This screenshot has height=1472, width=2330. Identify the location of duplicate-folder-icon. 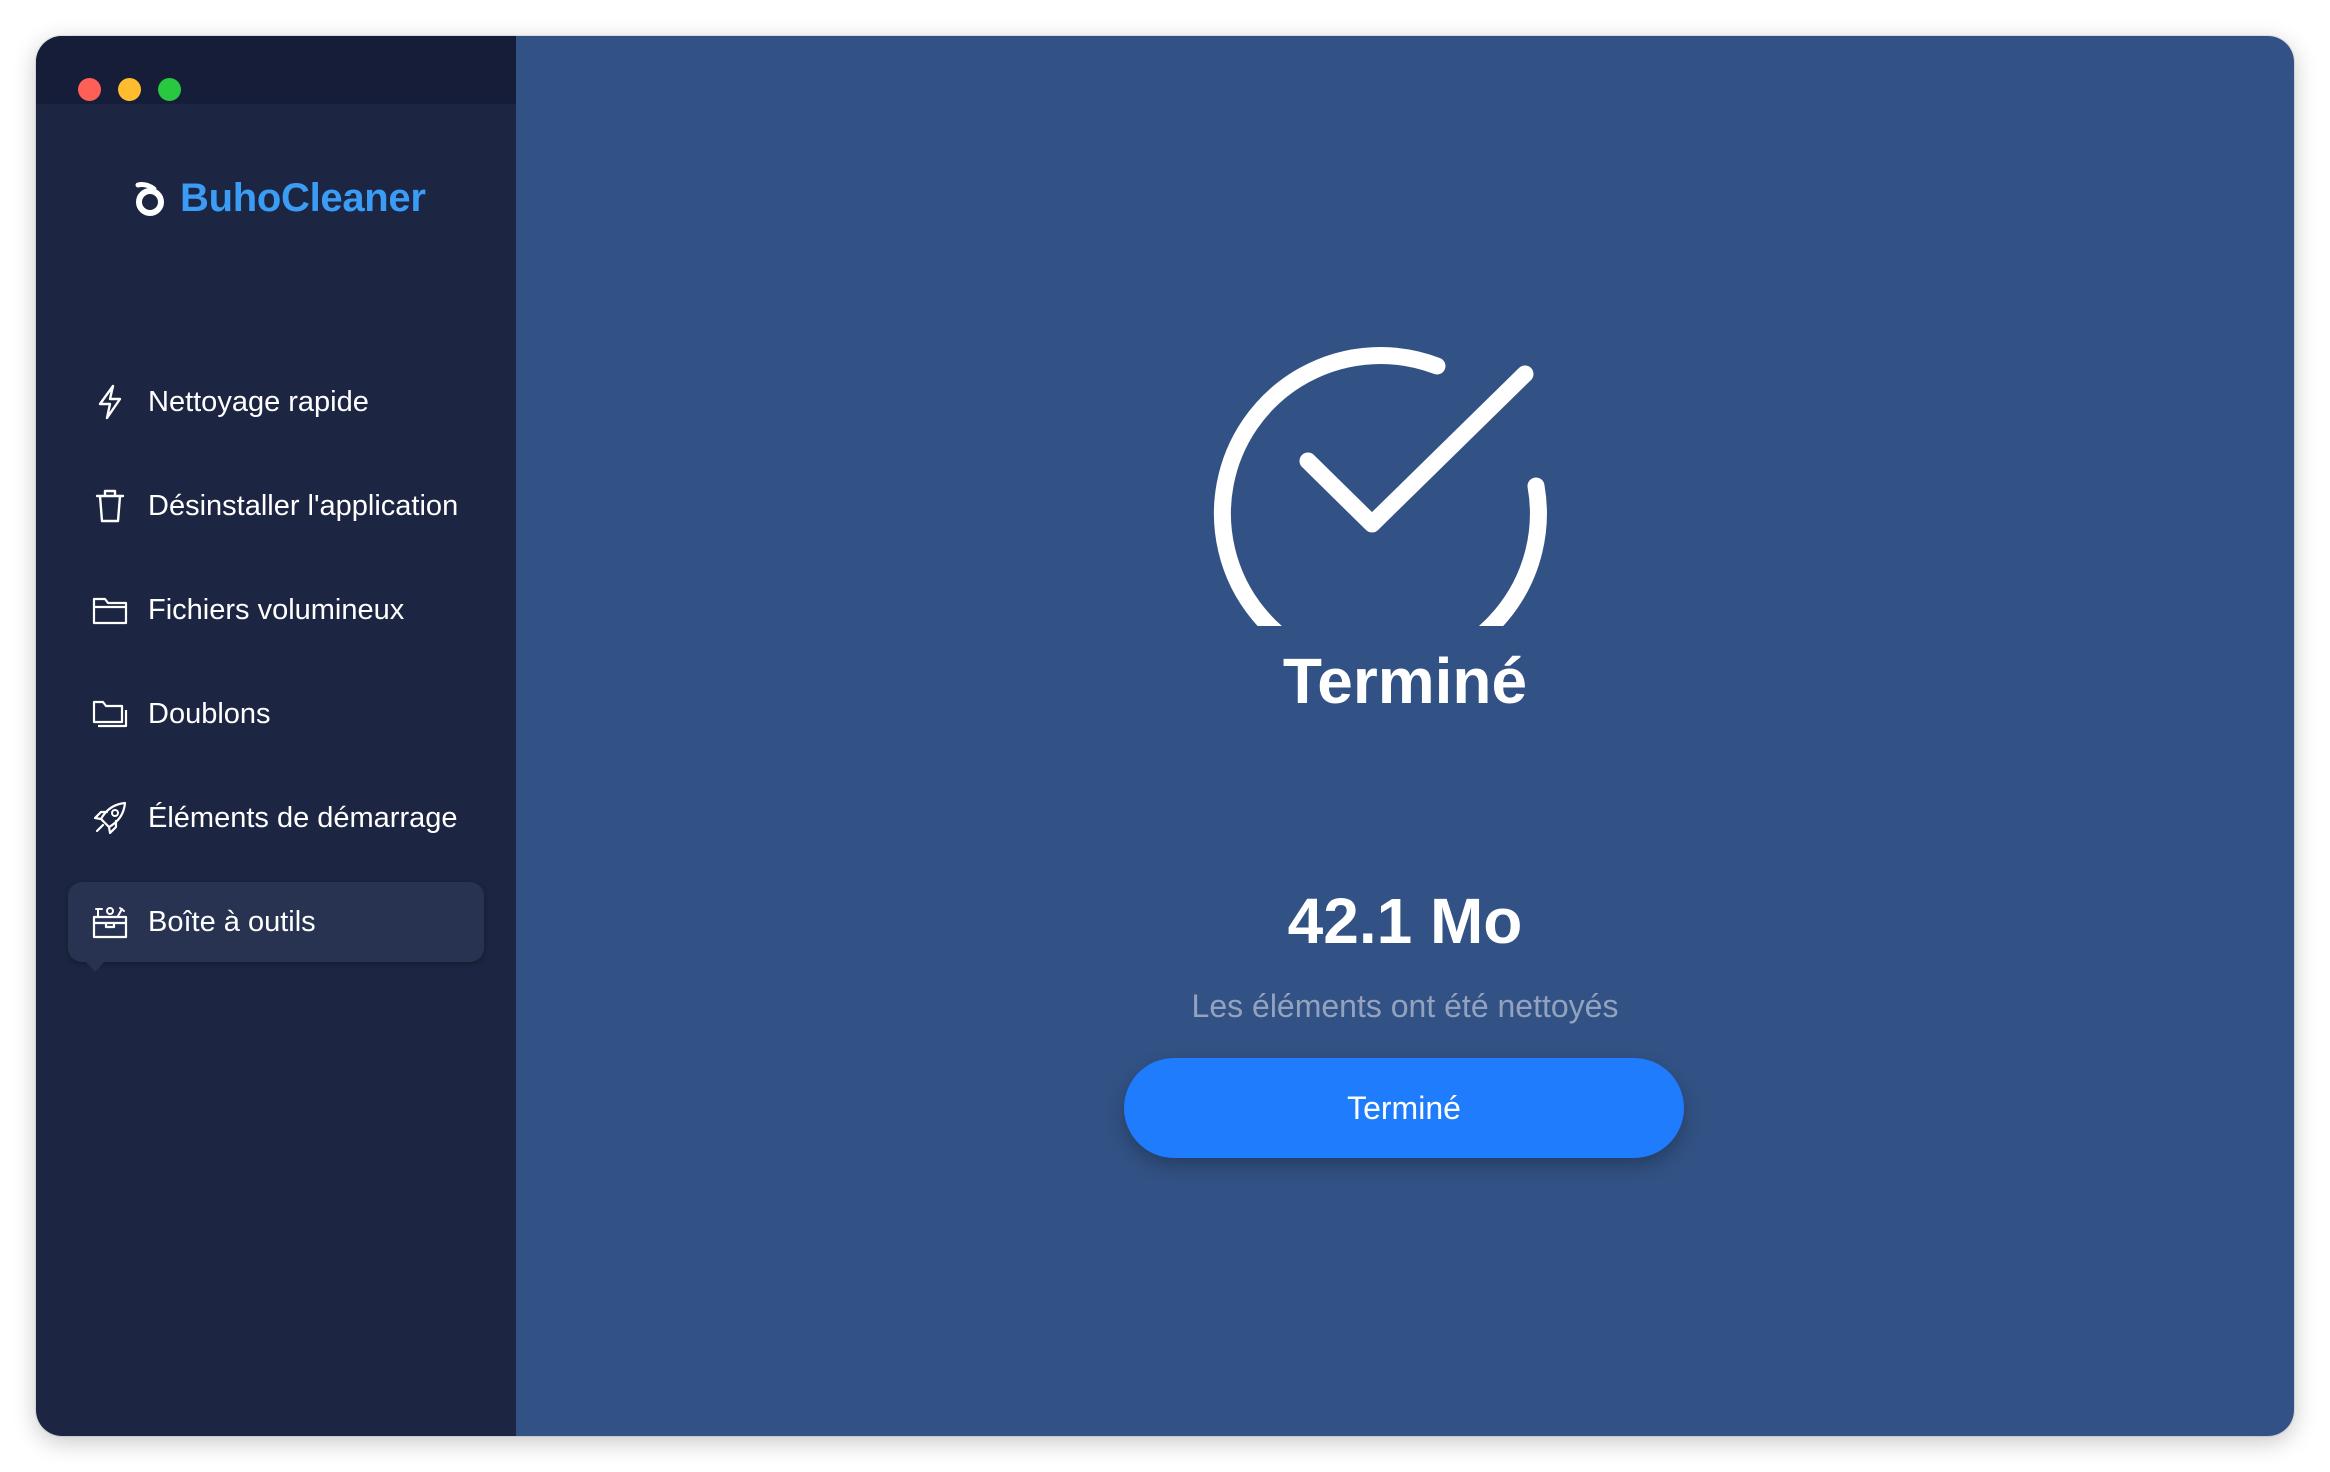
(110, 714).